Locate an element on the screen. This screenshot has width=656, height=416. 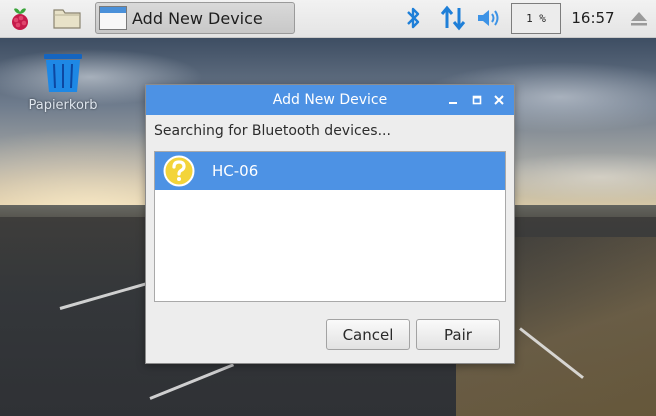
bluetooth-button is located at coordinates (413, 18).